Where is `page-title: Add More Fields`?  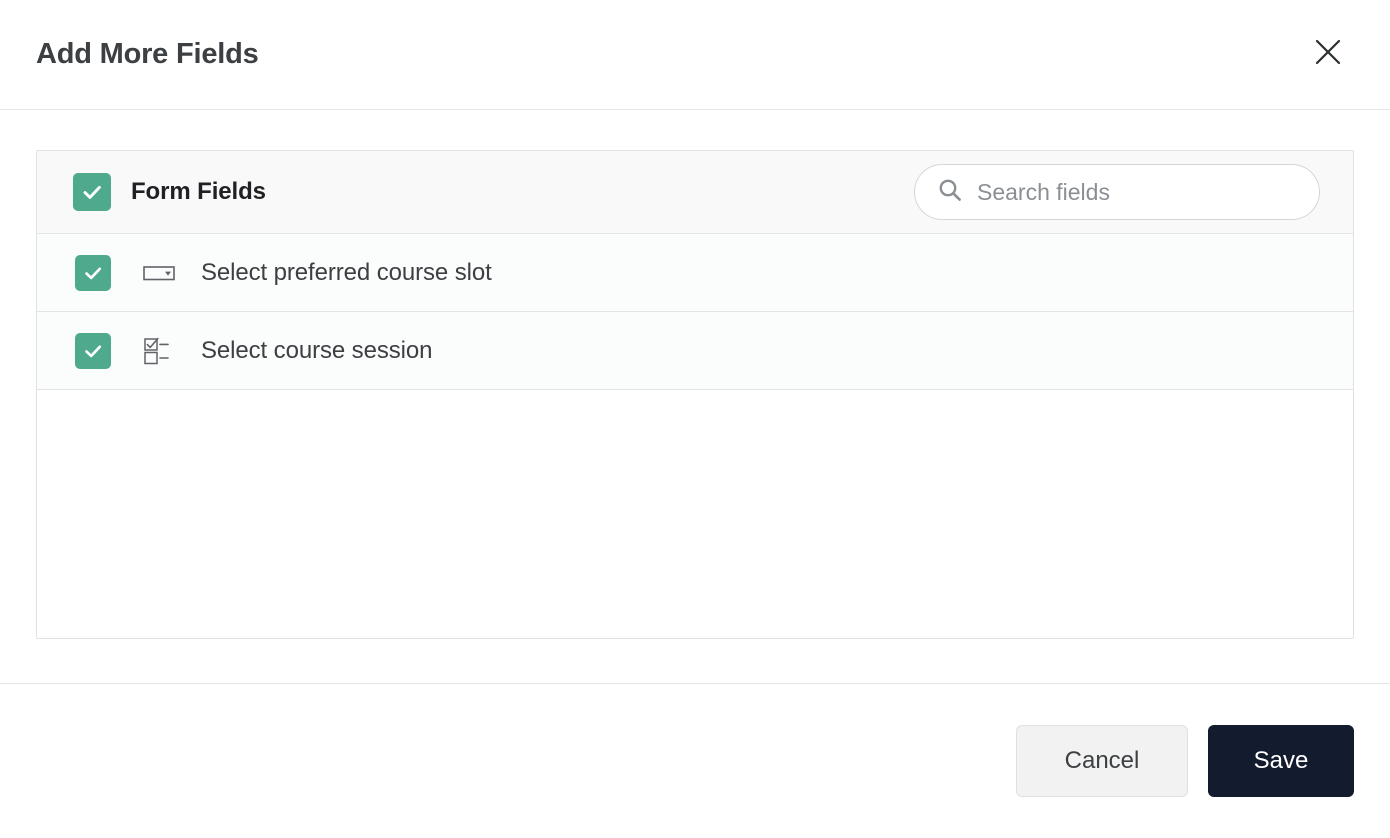
page-title: Add More Fields is located at coordinates (147, 54).